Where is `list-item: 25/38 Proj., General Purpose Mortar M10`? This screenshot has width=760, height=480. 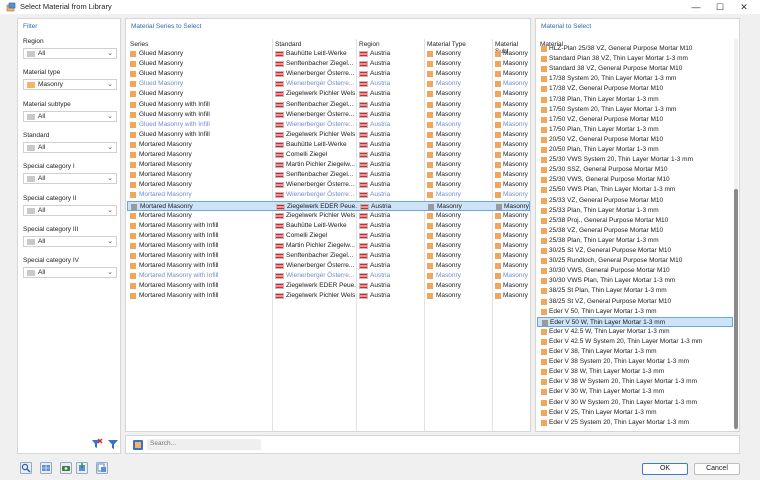
list-item: 25/38 Proj., General Purpose Mortar M10 is located at coordinates (635, 221).